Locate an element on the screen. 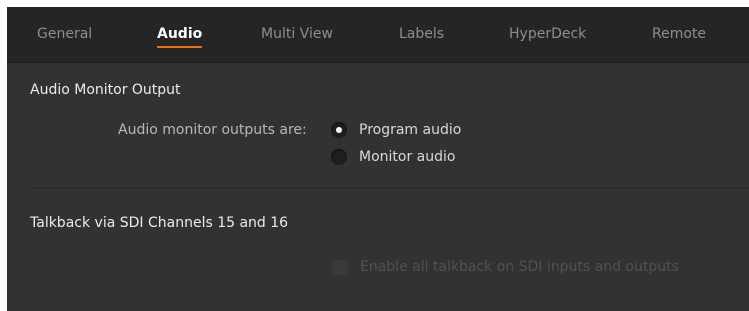 This screenshot has height=311, width=749. tab-remote: Remote is located at coordinates (679, 36).